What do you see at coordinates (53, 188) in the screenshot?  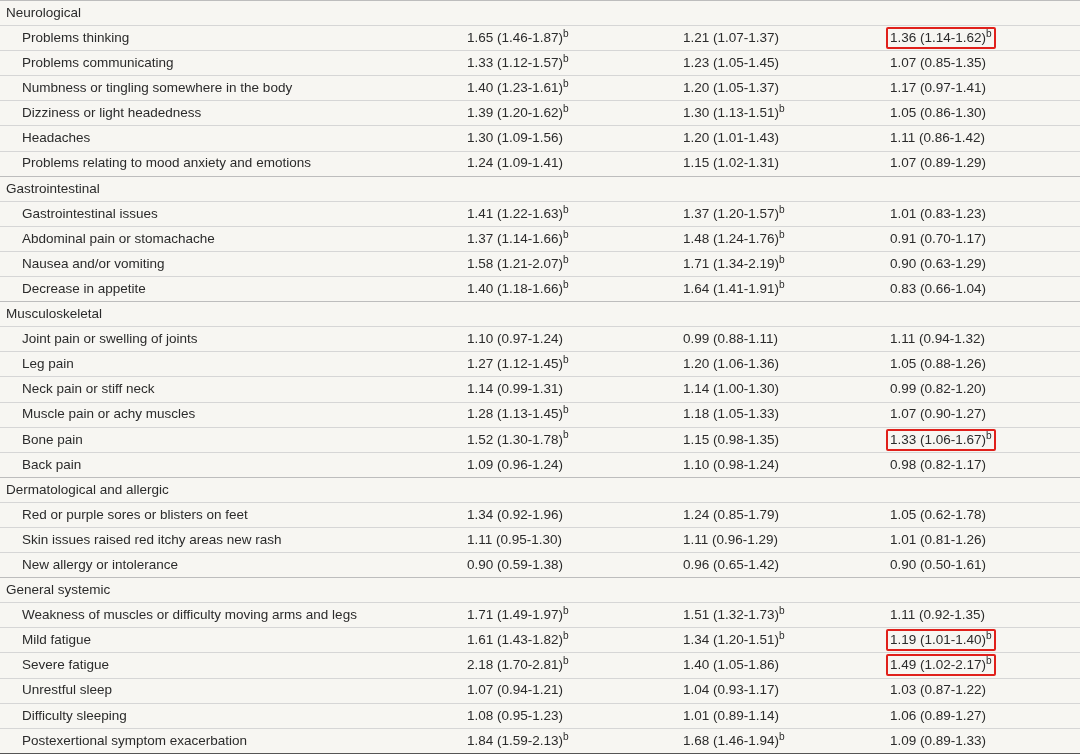 I see `section-heading: Gastrointestinal` at bounding box center [53, 188].